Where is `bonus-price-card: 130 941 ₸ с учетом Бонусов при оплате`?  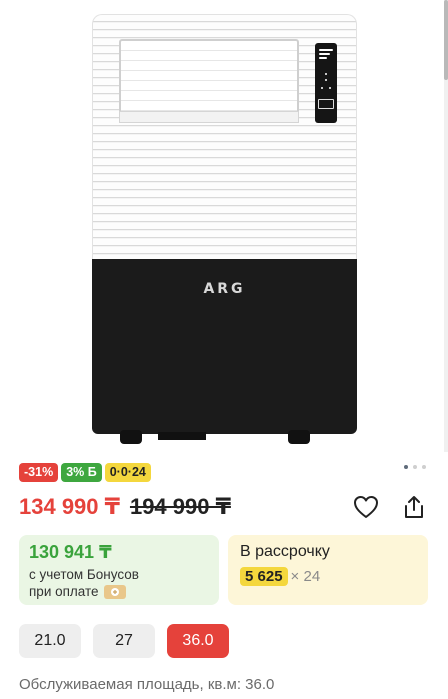 bonus-price-card: 130 941 ₸ с учетом Бонусов при оплате is located at coordinates (119, 570).